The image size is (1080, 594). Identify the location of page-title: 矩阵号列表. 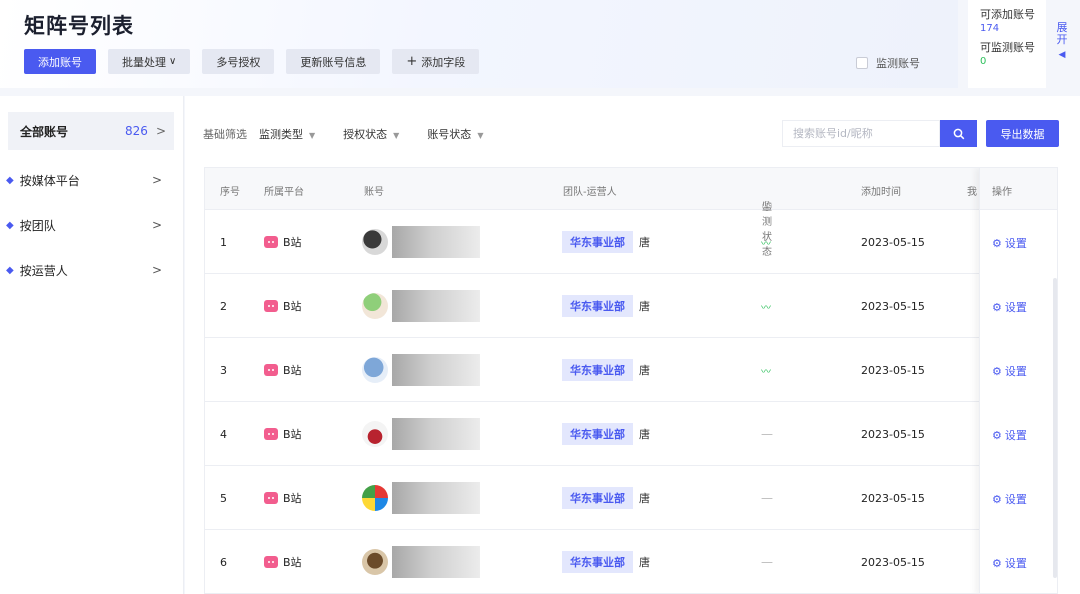
(79, 26).